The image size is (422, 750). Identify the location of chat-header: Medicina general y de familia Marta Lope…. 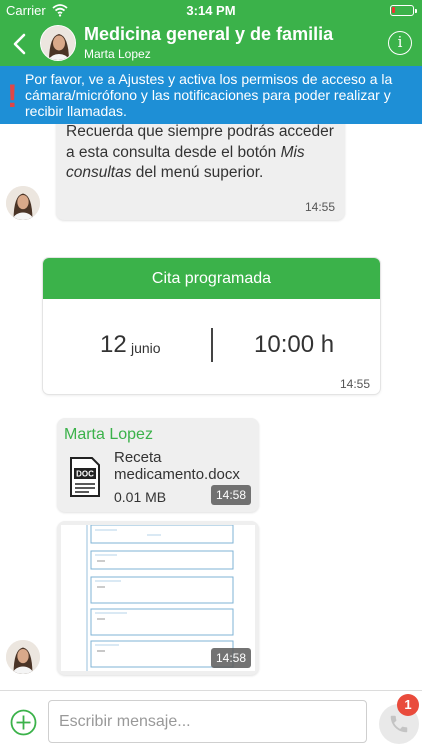
(211, 44).